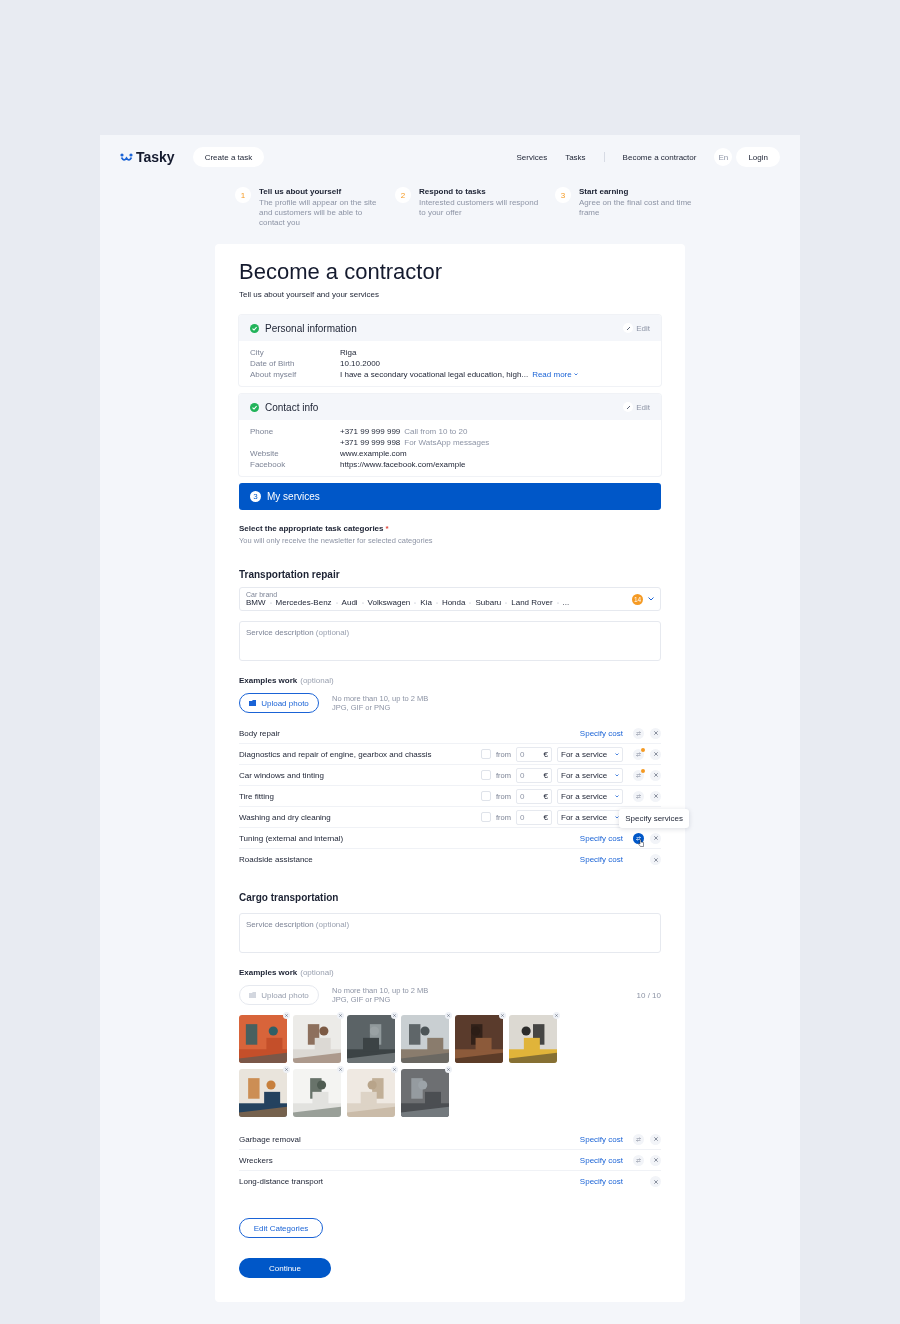 The image size is (900, 1324). I want to click on service-name: Tuning (external and internal), so click(292, 838).